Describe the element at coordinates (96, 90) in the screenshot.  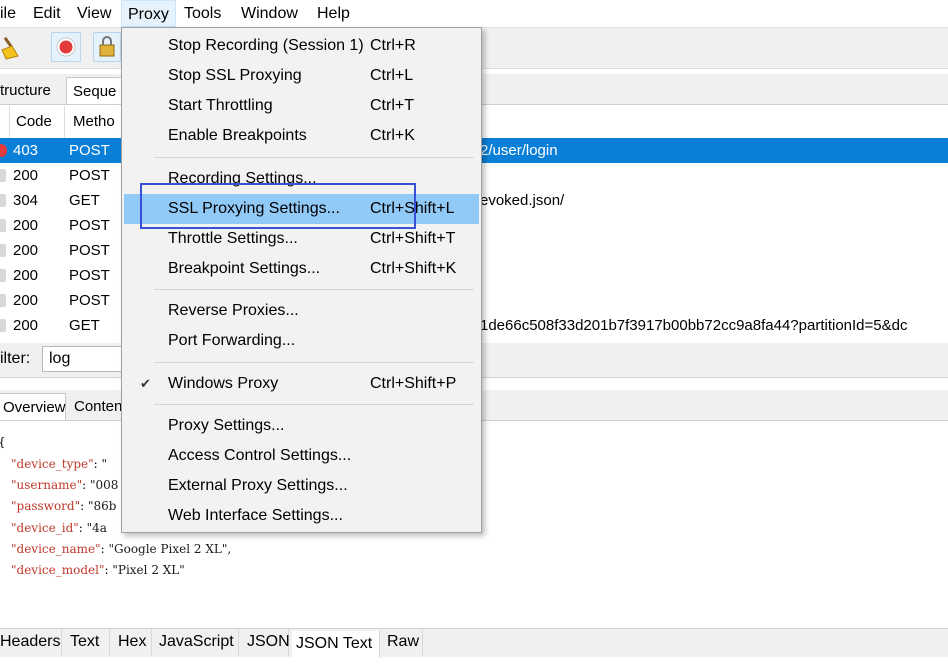
I see `tab-sequence: Seque` at that location.